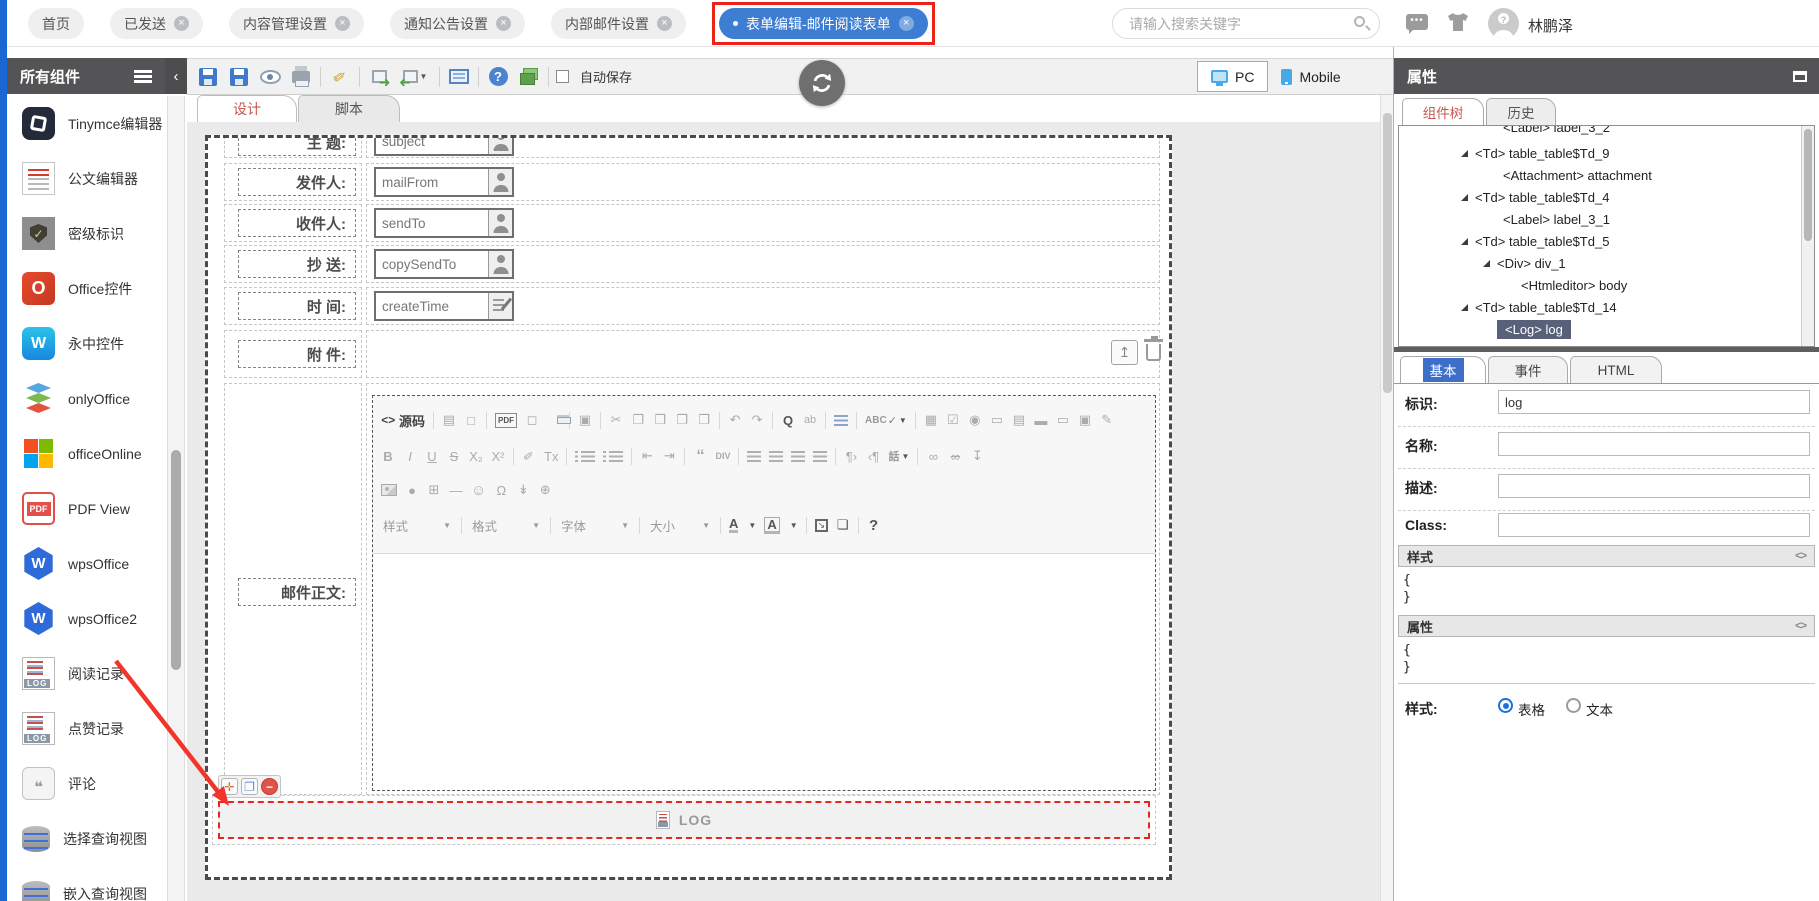 This screenshot has height=901, width=1819. What do you see at coordinates (389, 490) in the screenshot?
I see `image-icon` at bounding box center [389, 490].